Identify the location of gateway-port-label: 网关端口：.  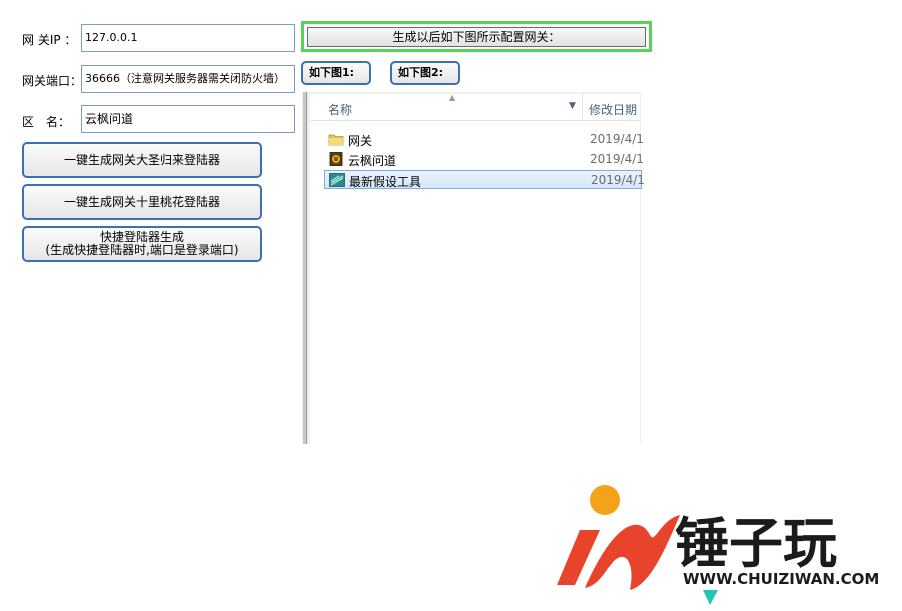
(52, 81).